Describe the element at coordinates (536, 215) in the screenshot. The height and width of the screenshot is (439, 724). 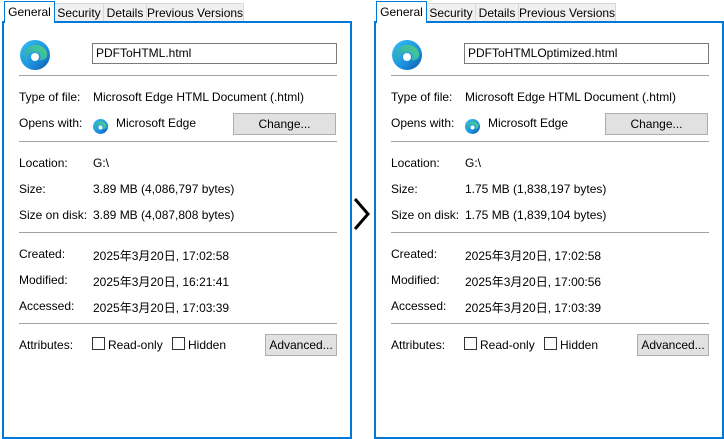
I see `size-on-disk-value: 1.75 MB (1,839,104 bytes)` at that location.